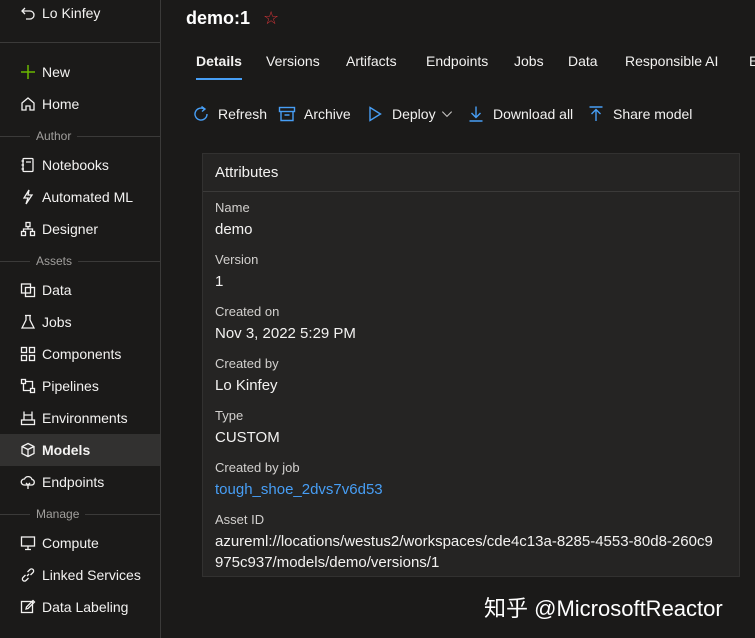  I want to click on edit-icon, so click(23, 607).